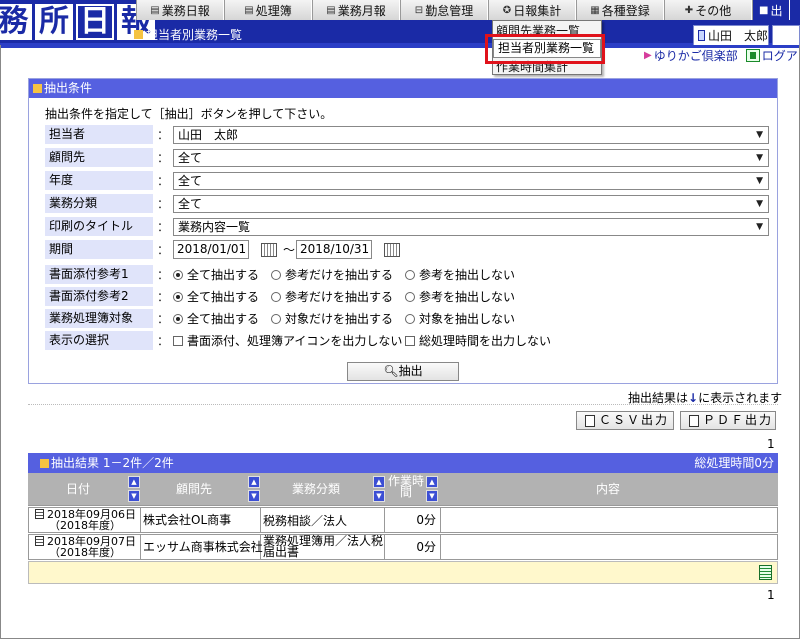 Image resolution: width=800 pixels, height=639 pixels. I want to click on radio-label: 参考だけを抽出する, so click(339, 297).